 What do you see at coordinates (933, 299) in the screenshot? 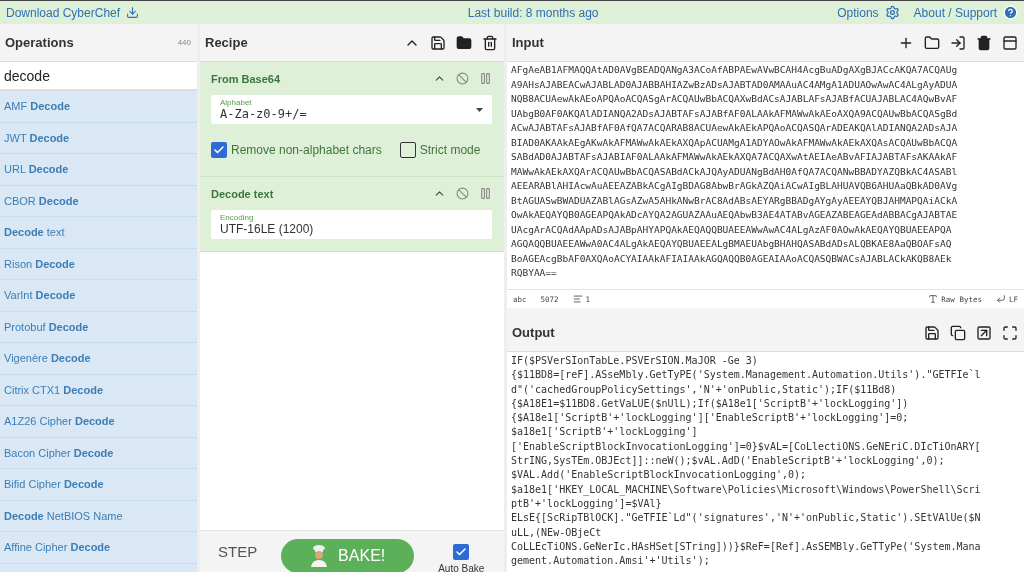
I see `text-icon` at bounding box center [933, 299].